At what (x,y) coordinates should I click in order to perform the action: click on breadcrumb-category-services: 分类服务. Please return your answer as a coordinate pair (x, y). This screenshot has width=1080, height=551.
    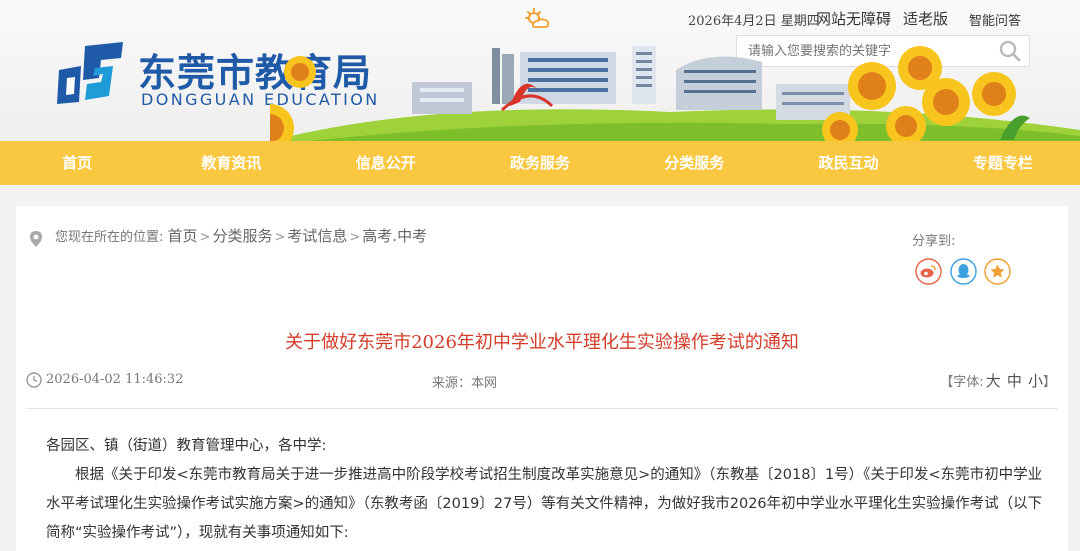
    Looking at the image, I should click on (242, 236).